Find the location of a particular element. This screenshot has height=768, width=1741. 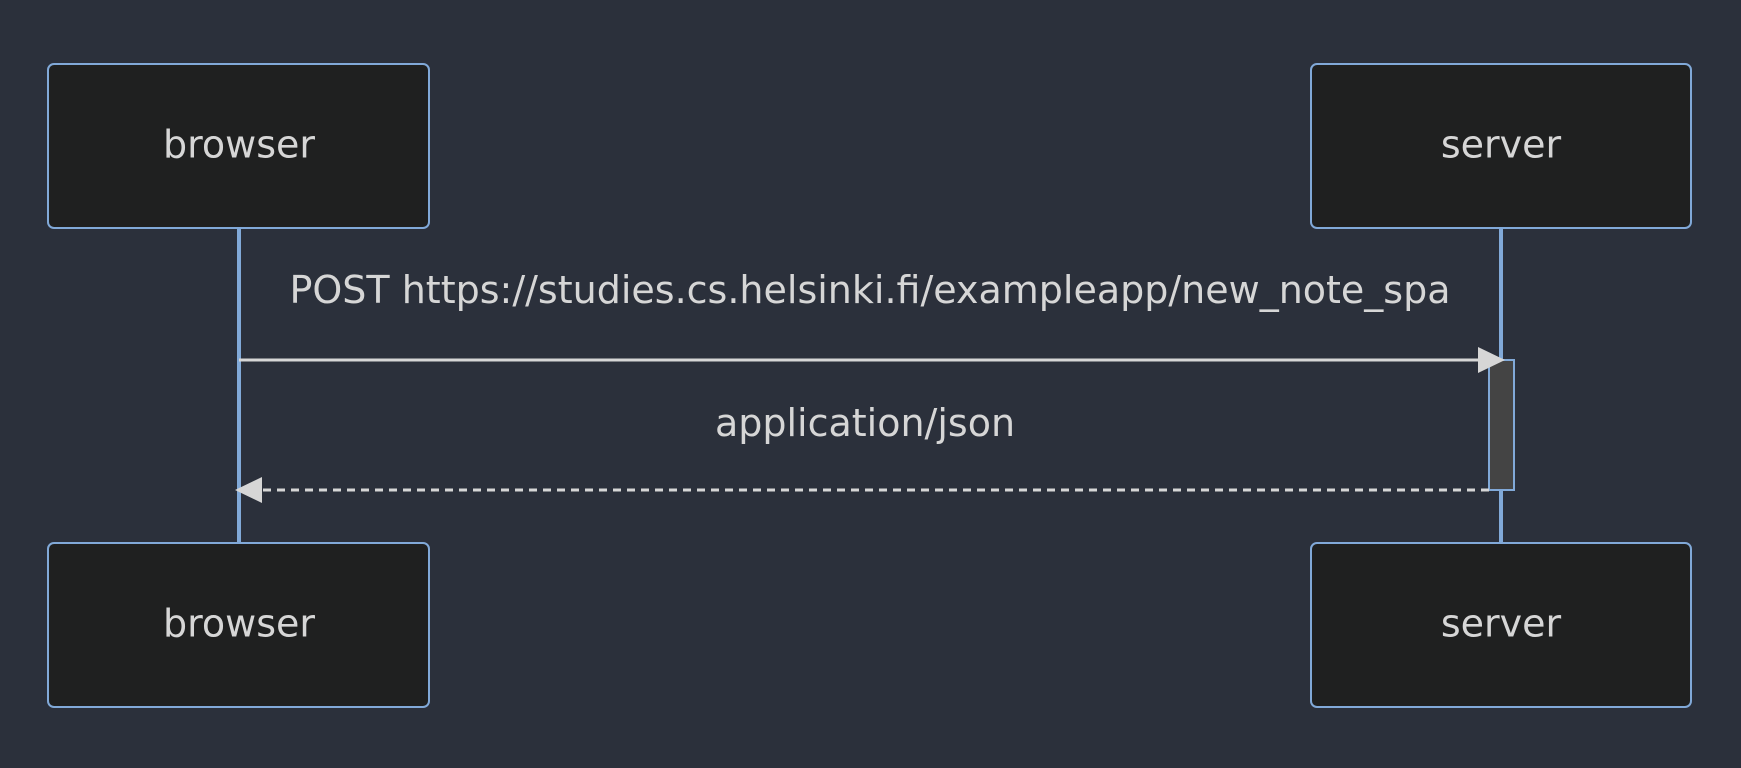

server-actor-top: server is located at coordinates (1501, 146).